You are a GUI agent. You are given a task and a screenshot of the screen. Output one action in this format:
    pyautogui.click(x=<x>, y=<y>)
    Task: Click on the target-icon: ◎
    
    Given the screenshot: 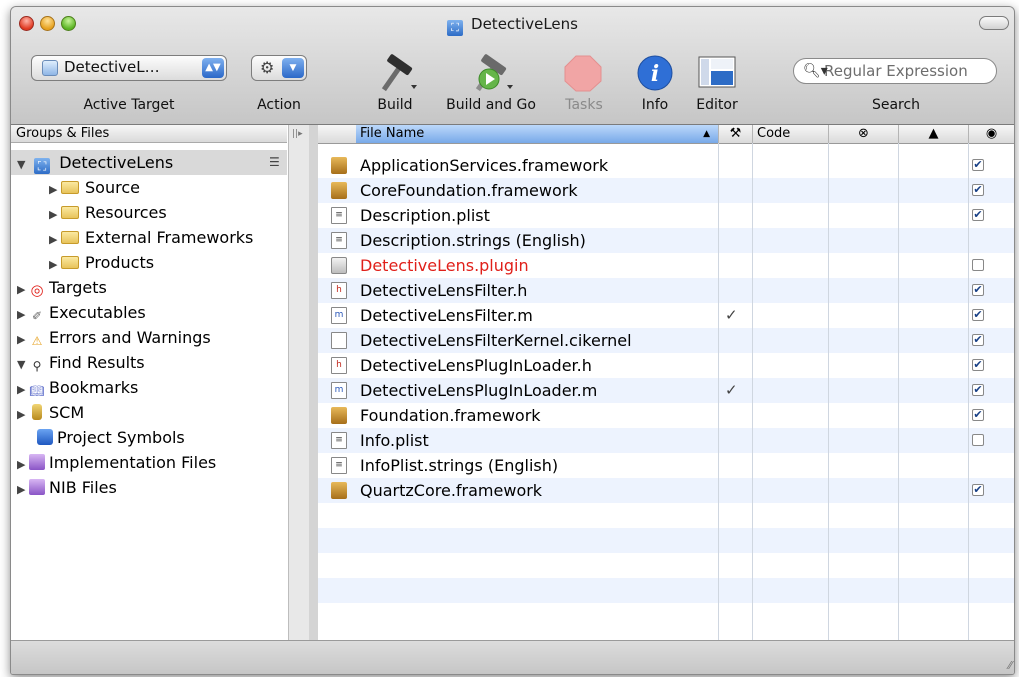 What is the action you would take?
    pyautogui.click(x=37, y=290)
    